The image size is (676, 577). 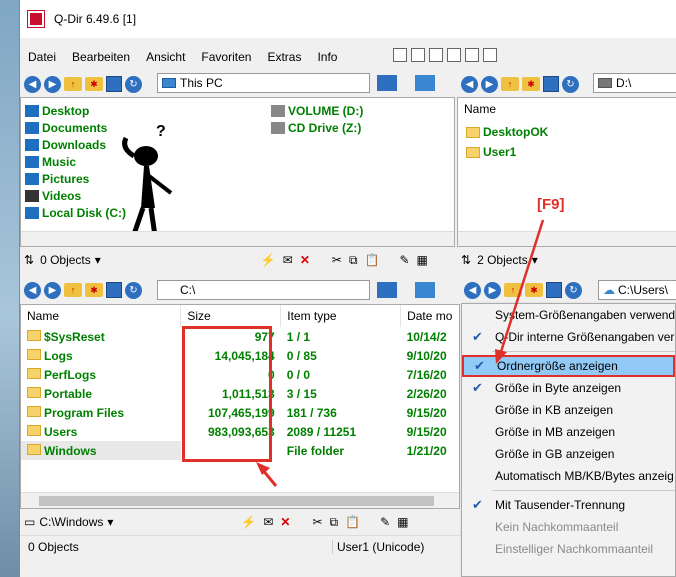 I want to click on menu-item: System-Größenangaben verwend, so click(x=568, y=315).